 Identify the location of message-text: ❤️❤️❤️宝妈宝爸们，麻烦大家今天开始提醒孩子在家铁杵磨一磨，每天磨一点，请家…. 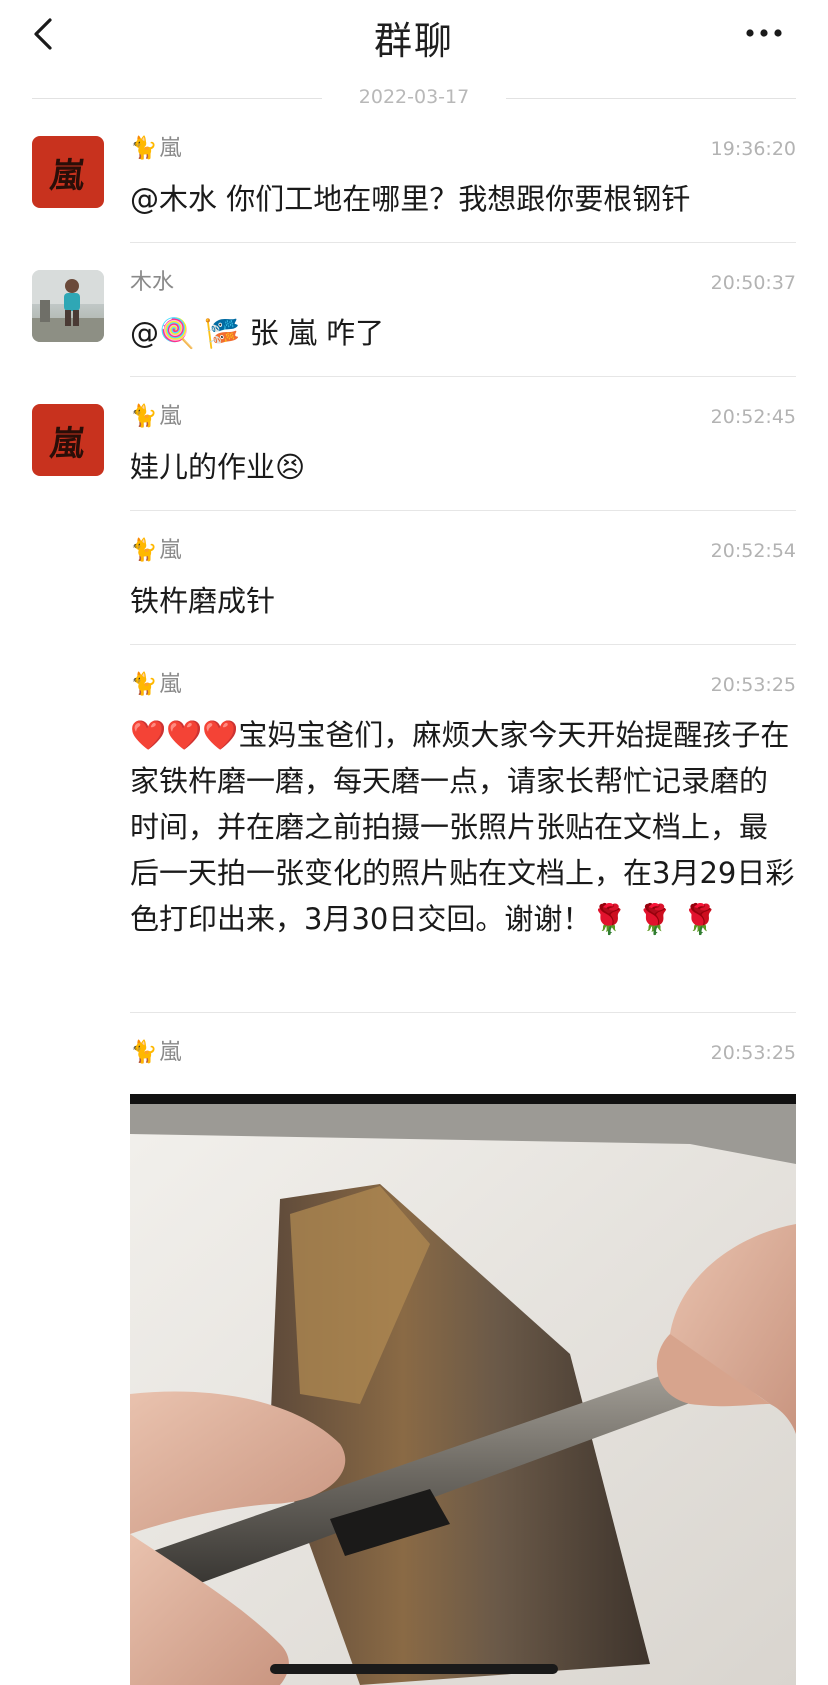
(463, 827).